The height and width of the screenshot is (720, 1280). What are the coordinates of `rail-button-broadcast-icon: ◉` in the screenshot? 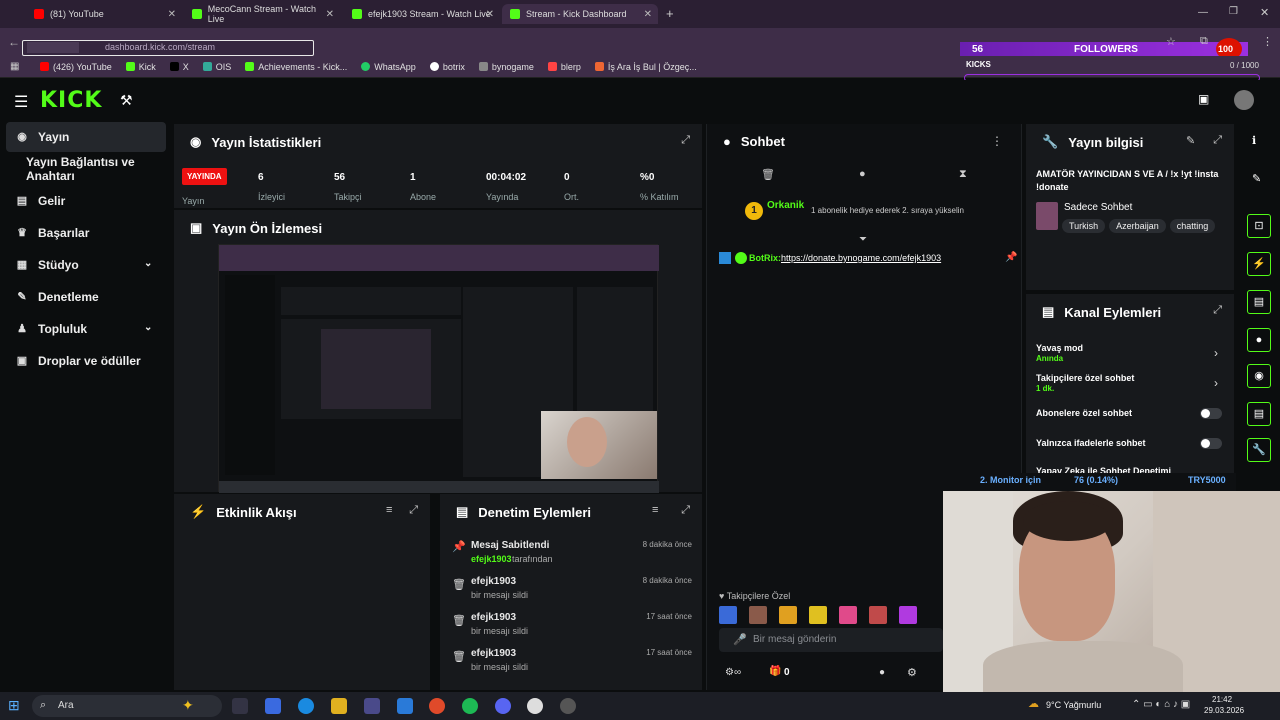 It's located at (1259, 376).